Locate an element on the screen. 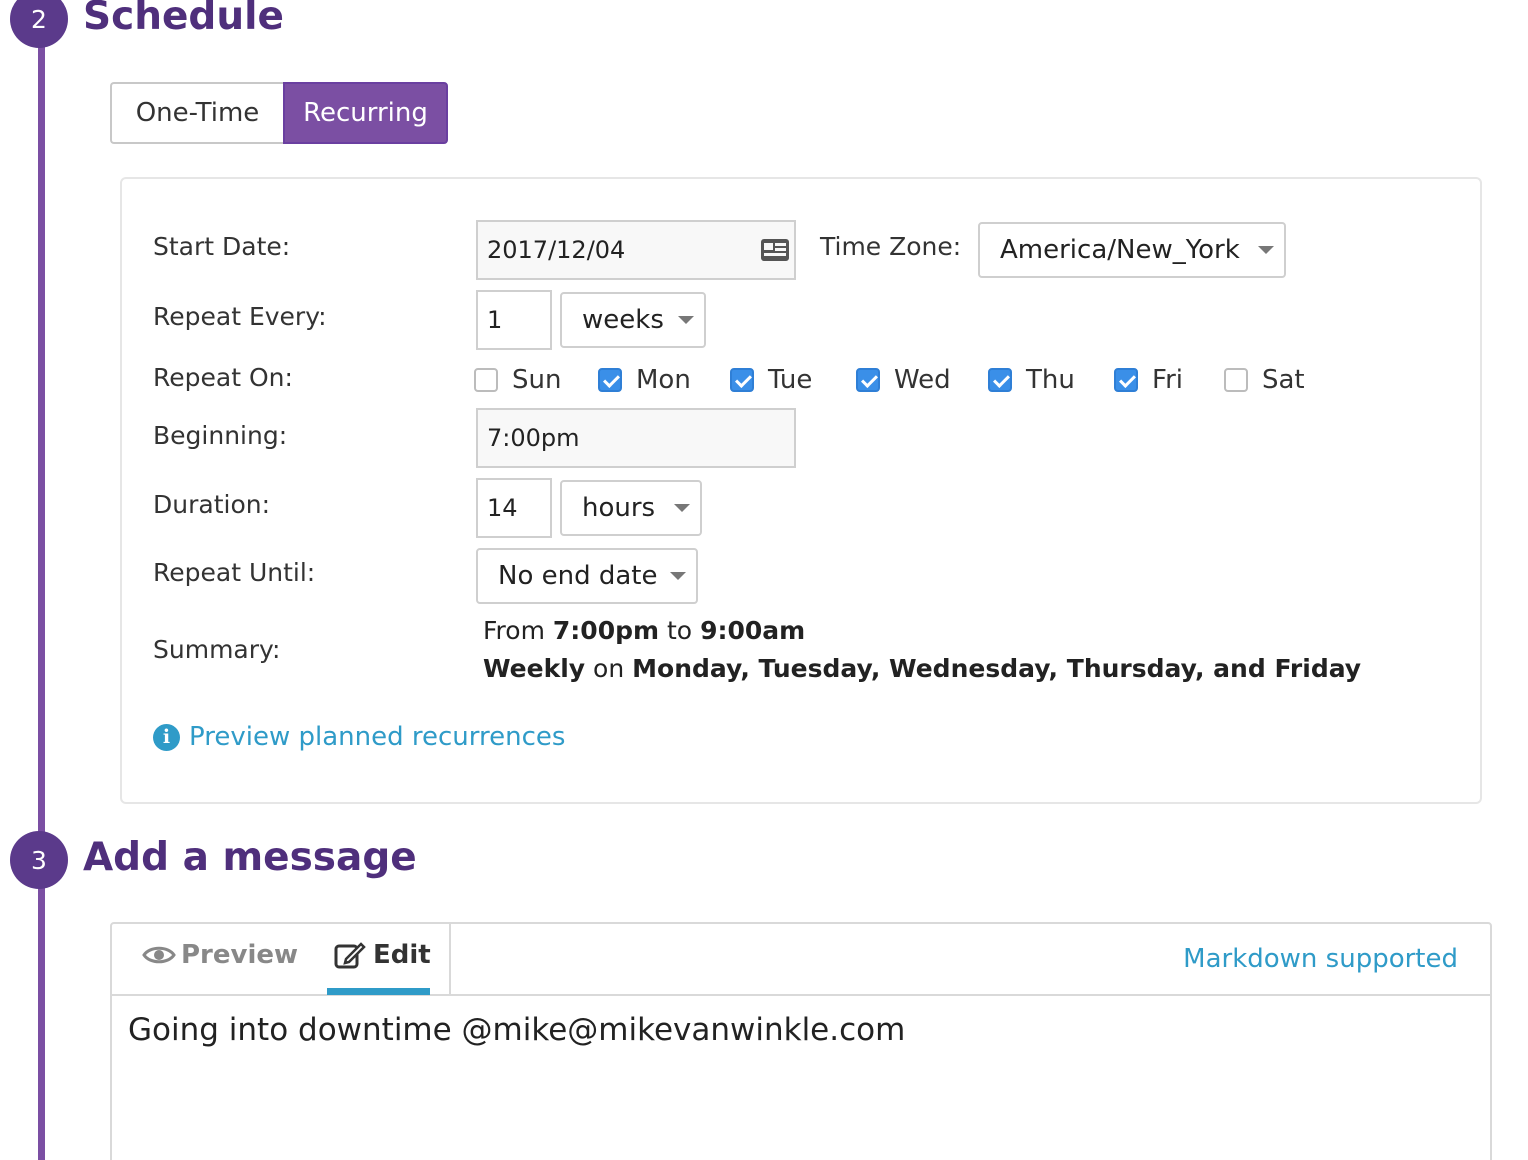 This screenshot has width=1528, height=1160. day-option-tue: Tue is located at coordinates (771, 380).